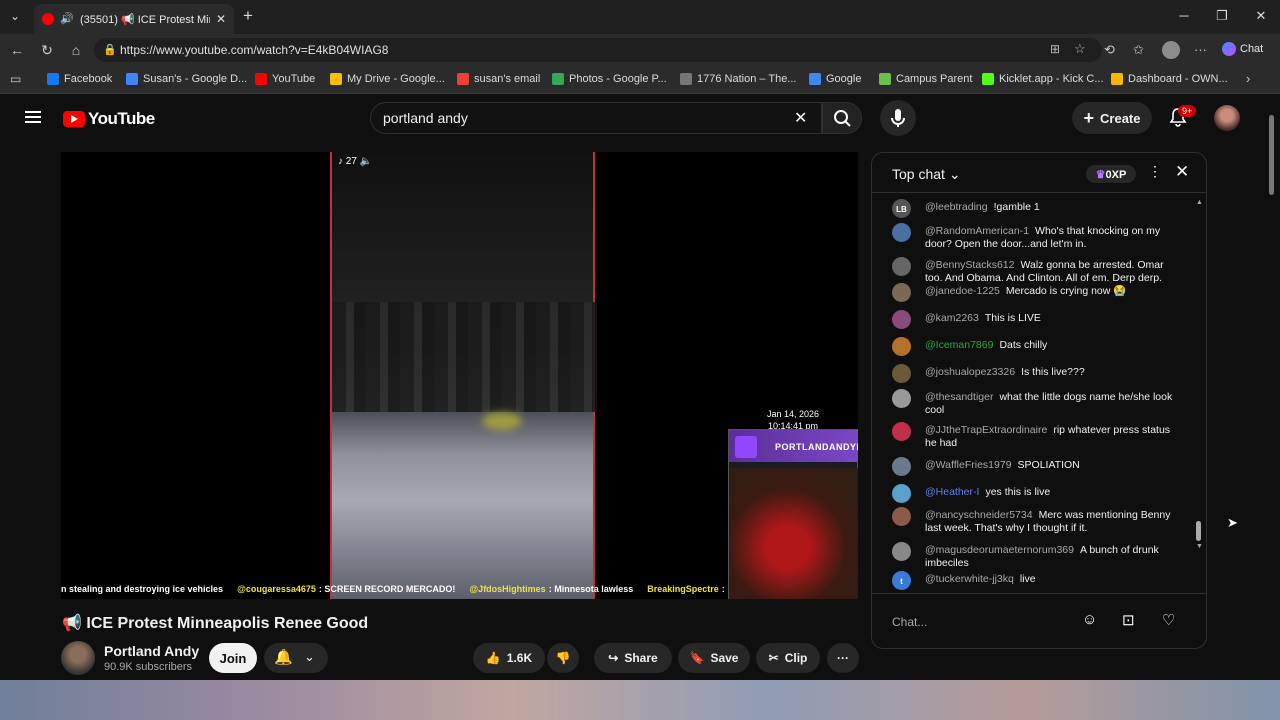 The image size is (1280, 720). I want to click on bookmark-item: Campus Parent, so click(925, 79).